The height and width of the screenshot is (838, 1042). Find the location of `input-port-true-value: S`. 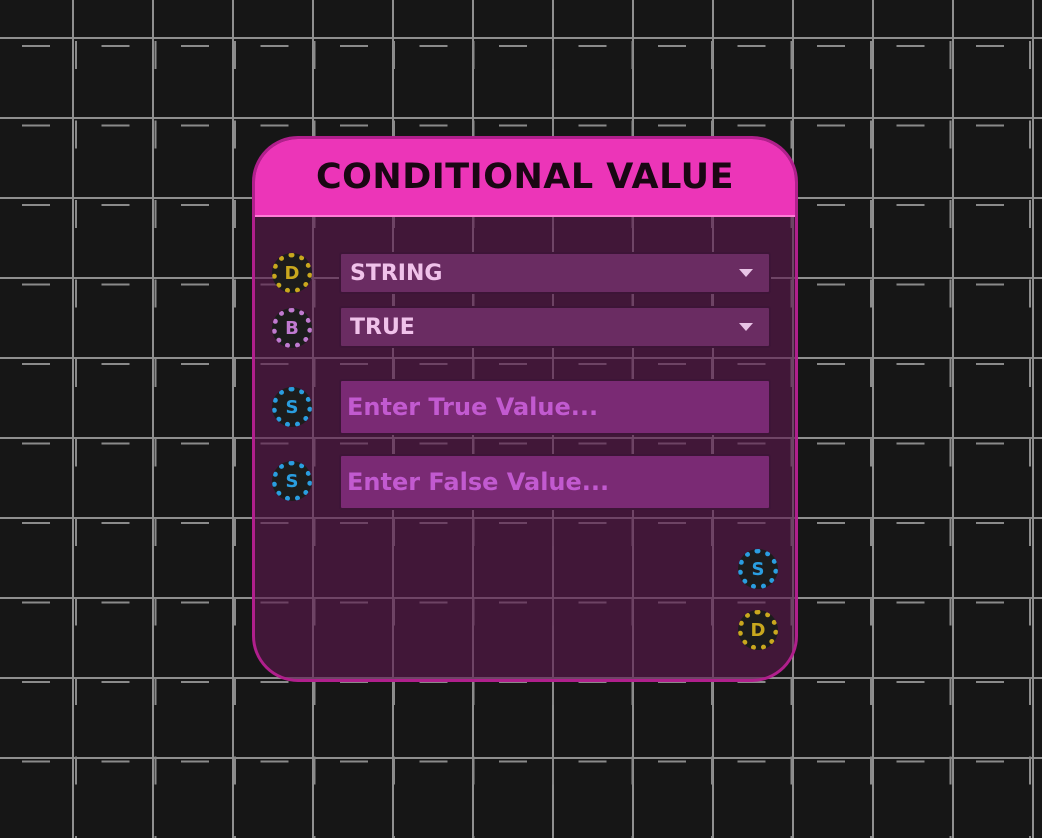

input-port-true-value: S is located at coordinates (292, 407).